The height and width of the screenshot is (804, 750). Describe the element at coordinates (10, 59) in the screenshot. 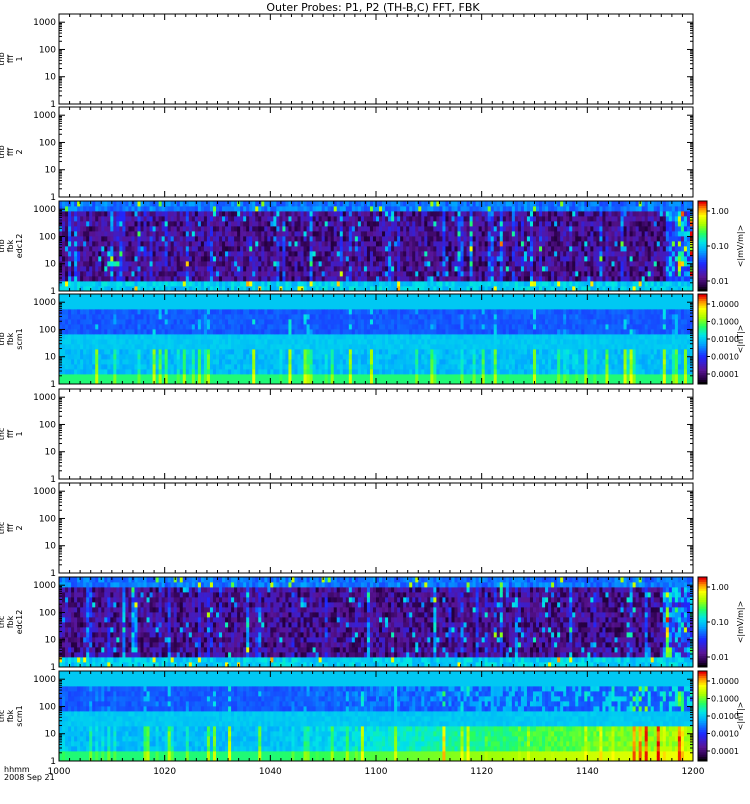

I see `panel-label-line: fff` at that location.